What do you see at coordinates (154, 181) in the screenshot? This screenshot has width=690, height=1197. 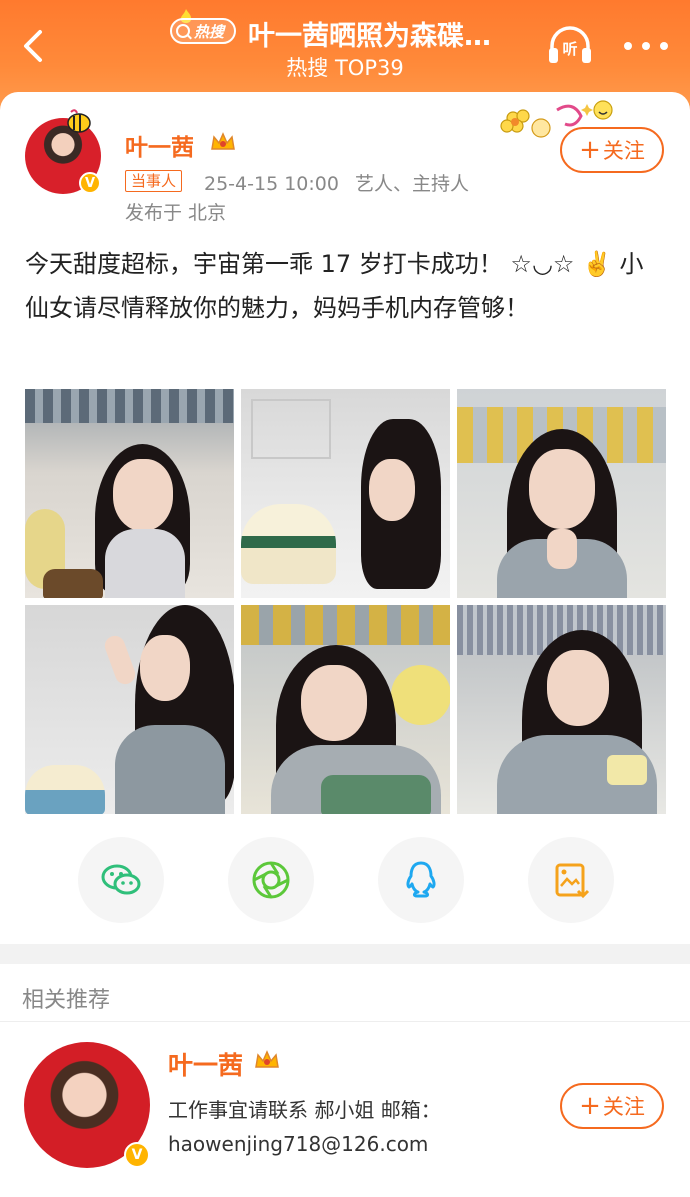 I see `role-tag: 当事人` at bounding box center [154, 181].